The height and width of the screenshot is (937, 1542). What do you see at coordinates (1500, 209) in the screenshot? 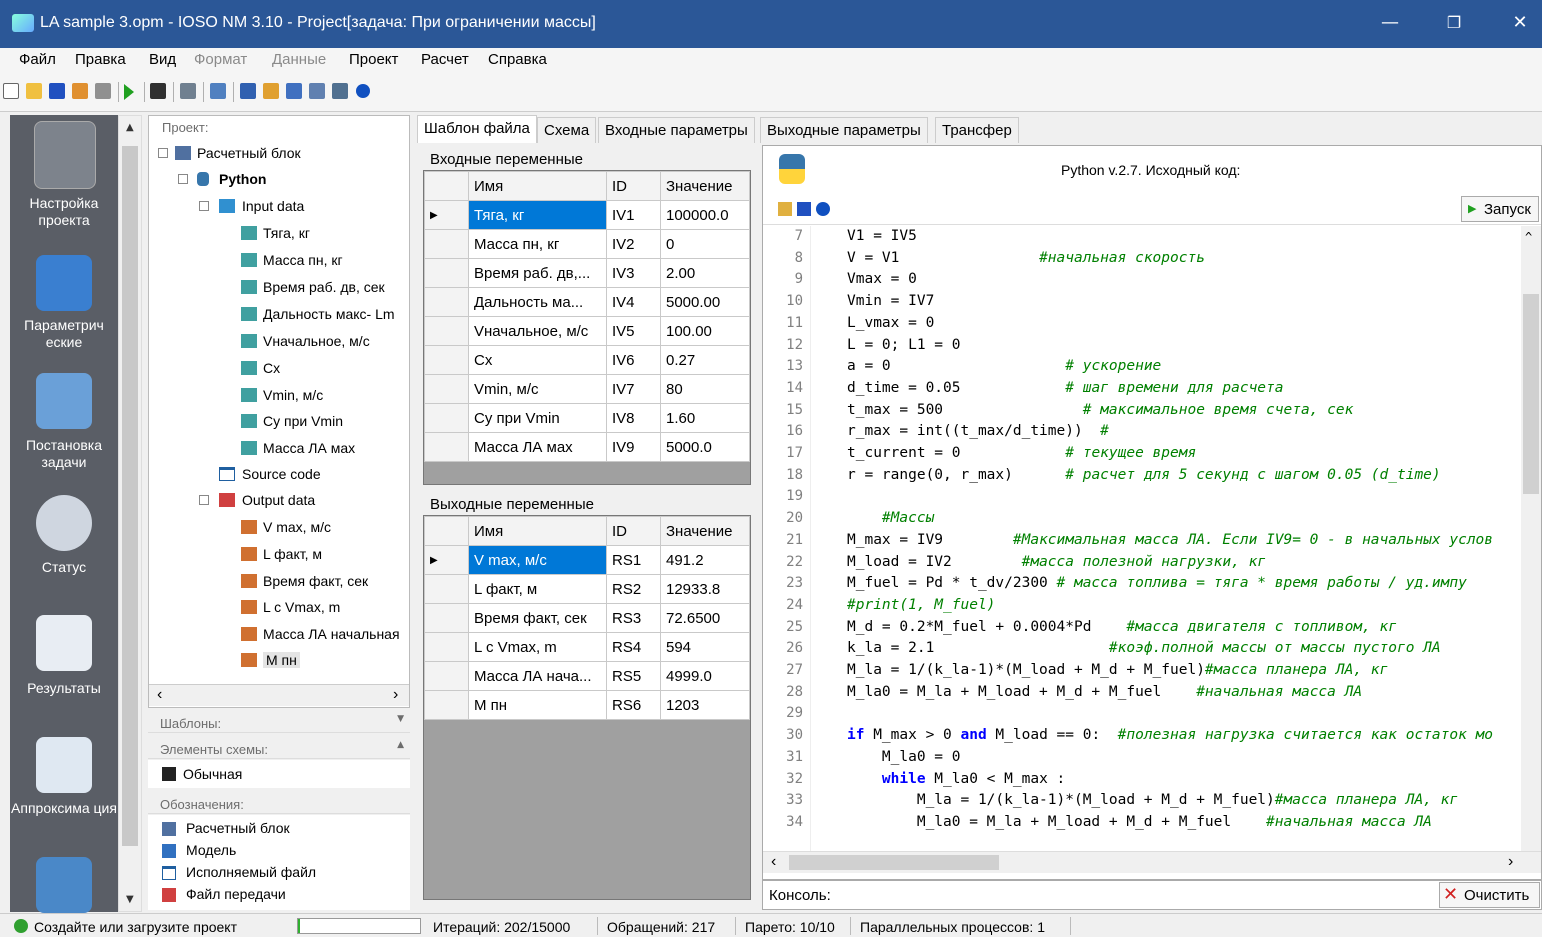
I see `run-button: ▶ Запуск` at bounding box center [1500, 209].